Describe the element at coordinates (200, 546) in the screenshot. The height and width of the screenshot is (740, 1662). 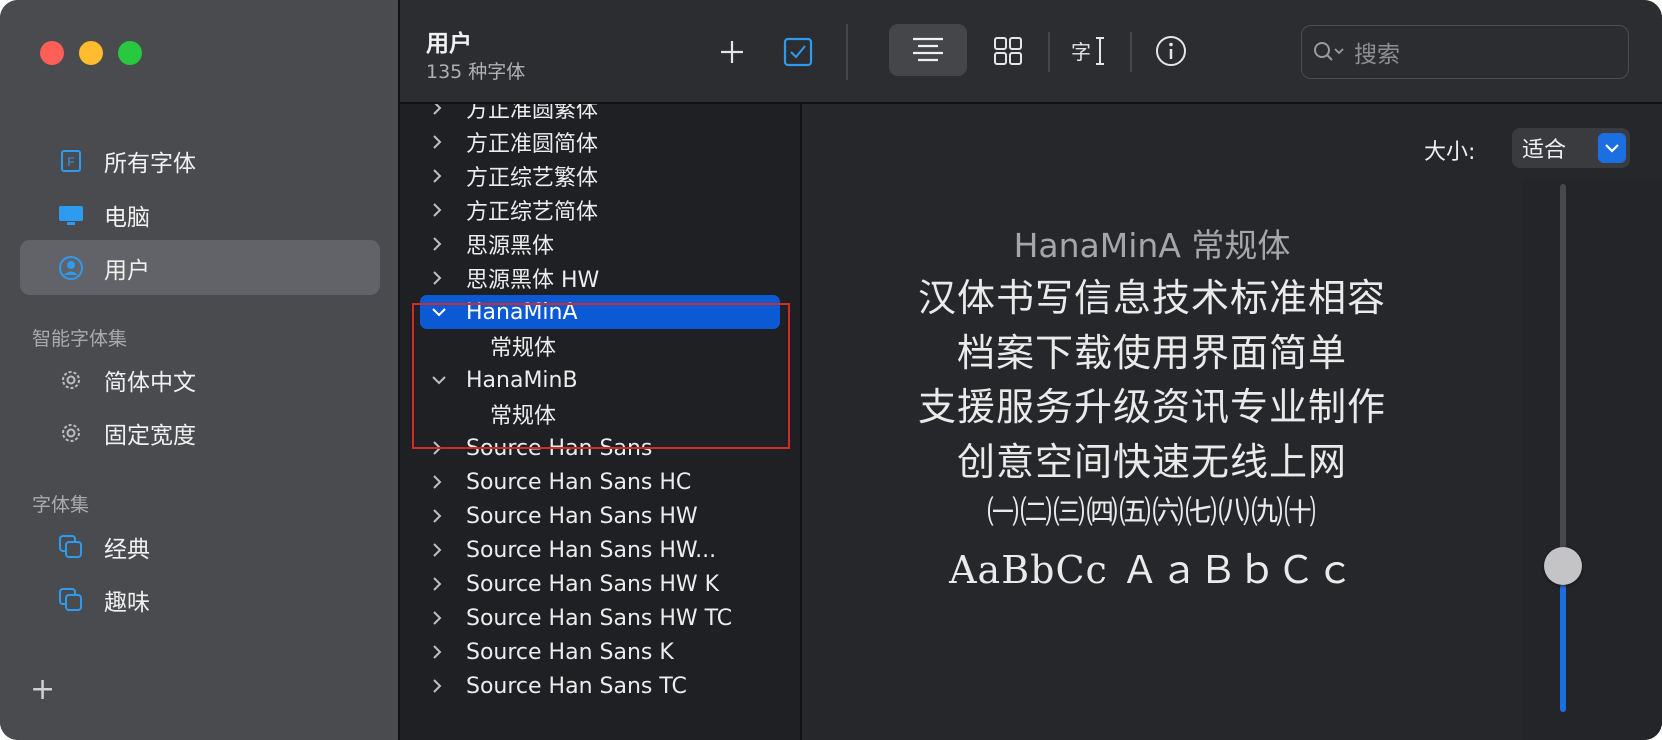
I see `sidebar-item-classic: 经典` at that location.